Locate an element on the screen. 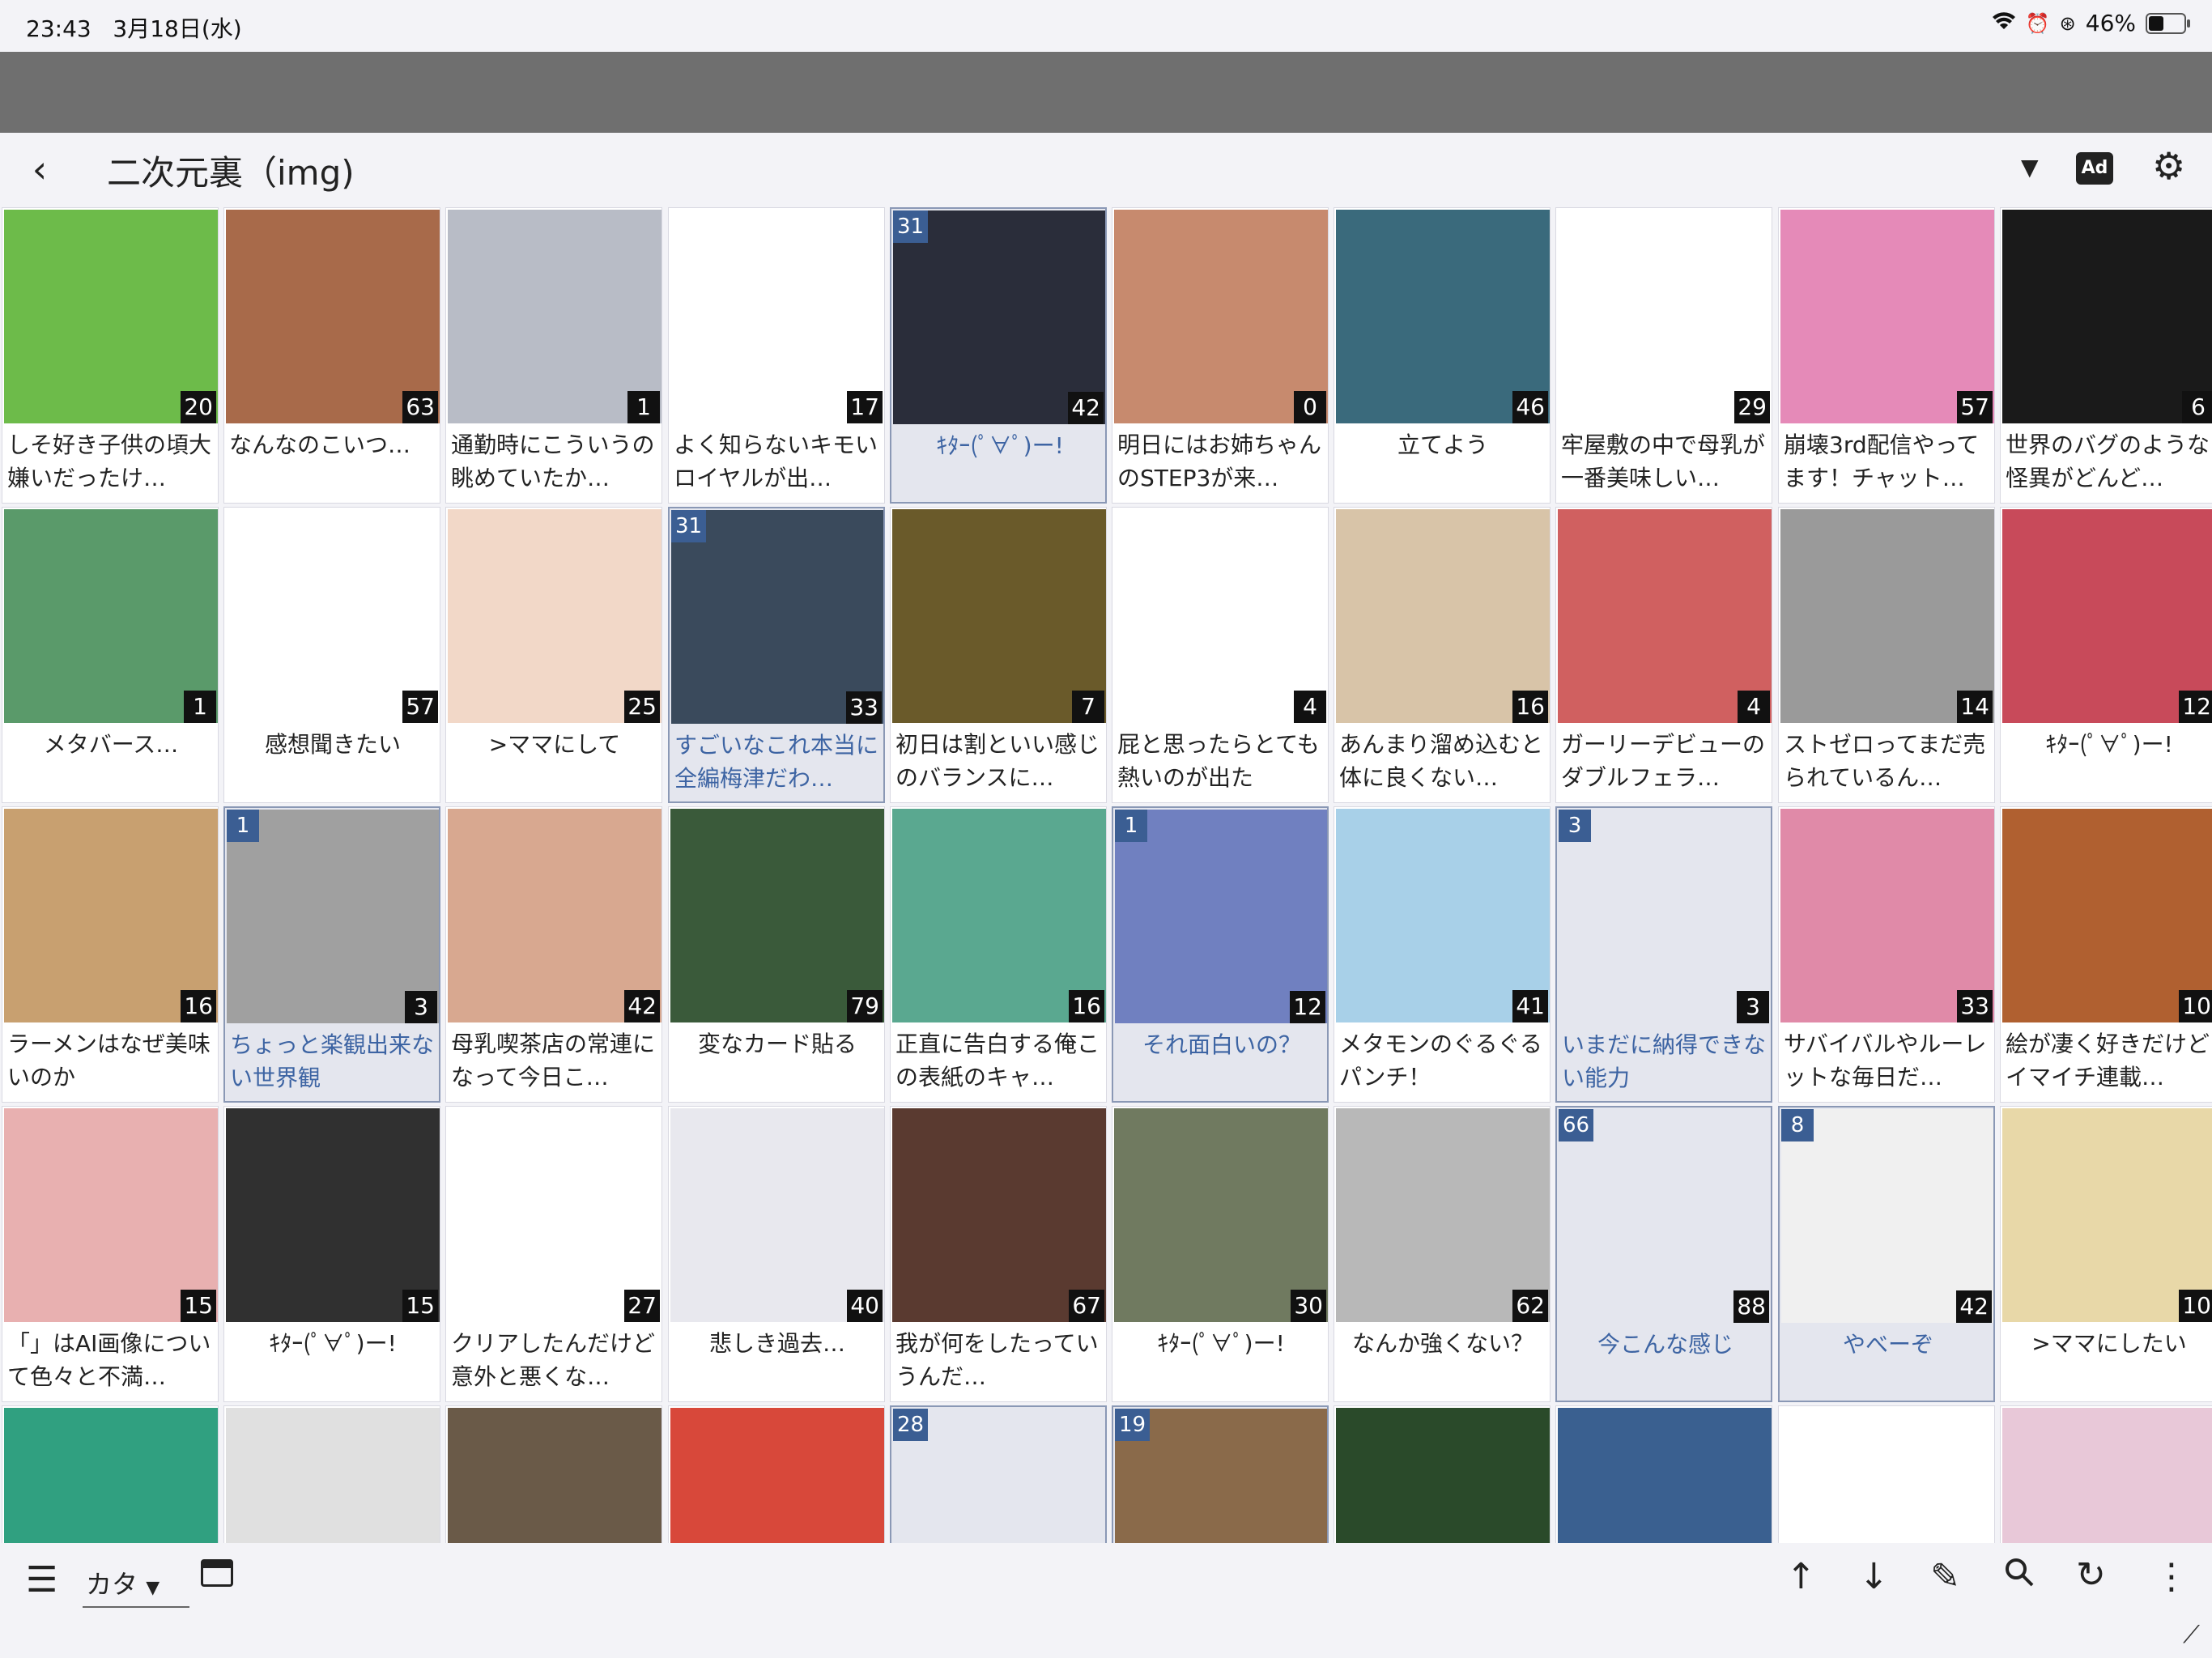  reply-count: 4 is located at coordinates (1310, 707).